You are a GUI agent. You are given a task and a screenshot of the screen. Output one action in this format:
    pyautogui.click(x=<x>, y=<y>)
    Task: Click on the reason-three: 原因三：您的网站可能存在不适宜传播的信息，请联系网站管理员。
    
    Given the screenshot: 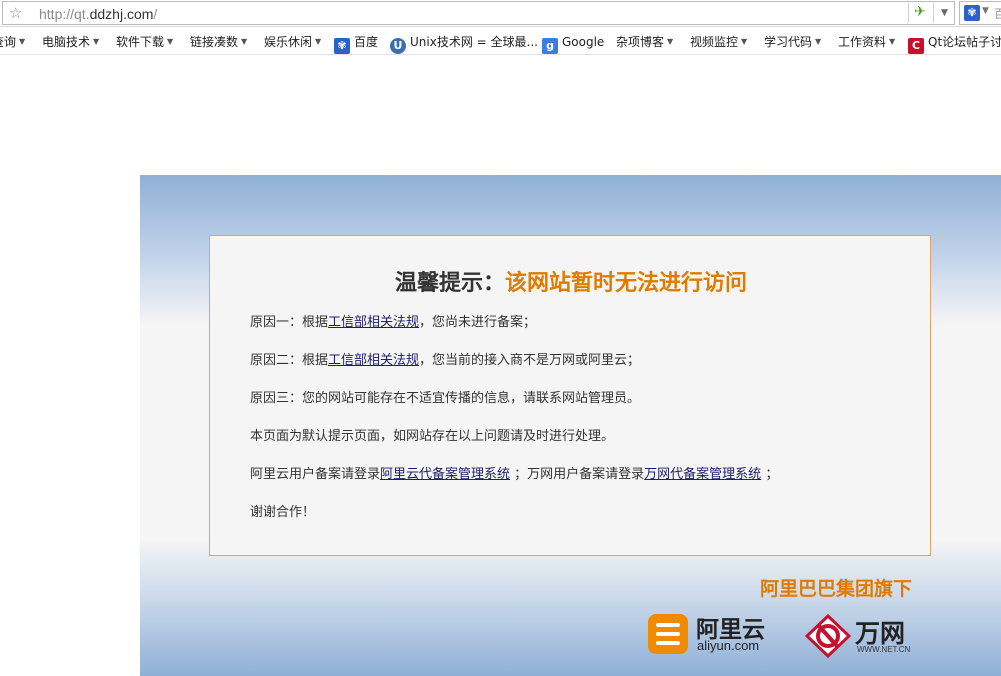 What is the action you would take?
    pyautogui.click(x=445, y=398)
    